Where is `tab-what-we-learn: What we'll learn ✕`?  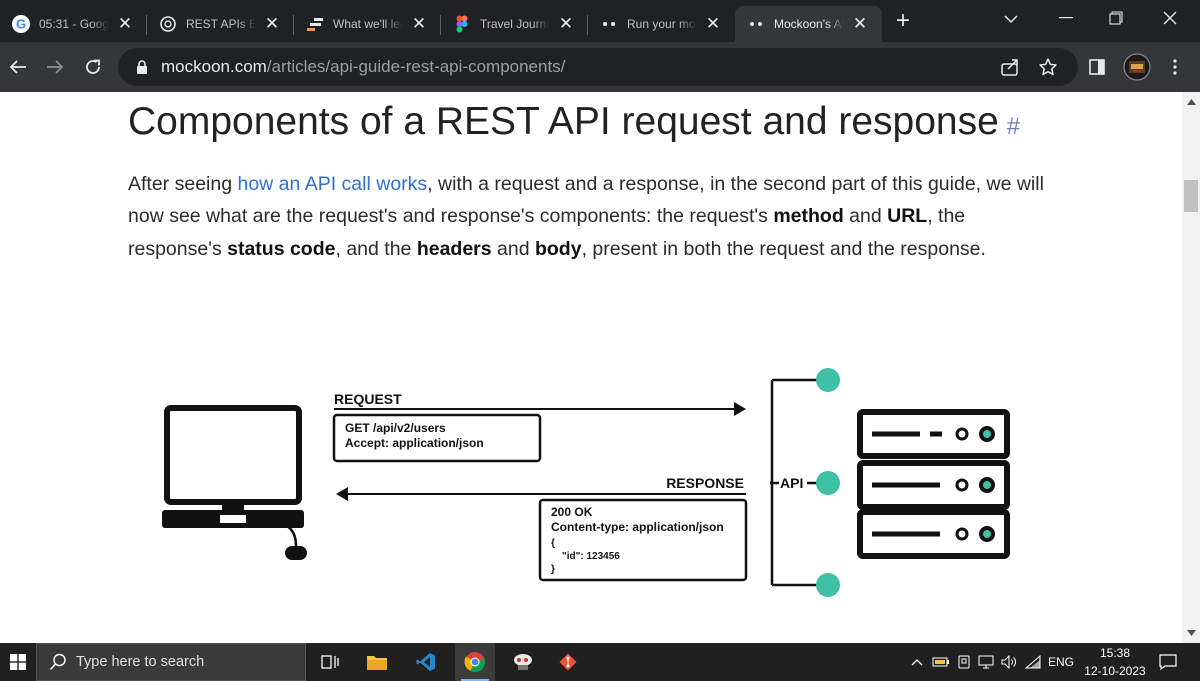 tab-what-we-learn: What we'll learn ✕ is located at coordinates (367, 24).